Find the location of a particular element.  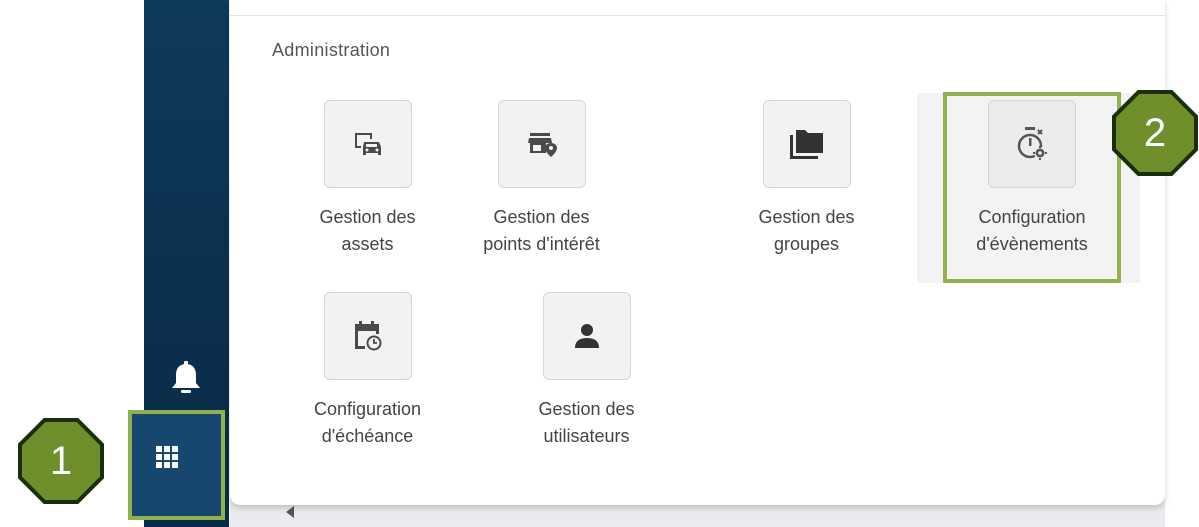

vehicle-assets-icon is located at coordinates (367, 144).